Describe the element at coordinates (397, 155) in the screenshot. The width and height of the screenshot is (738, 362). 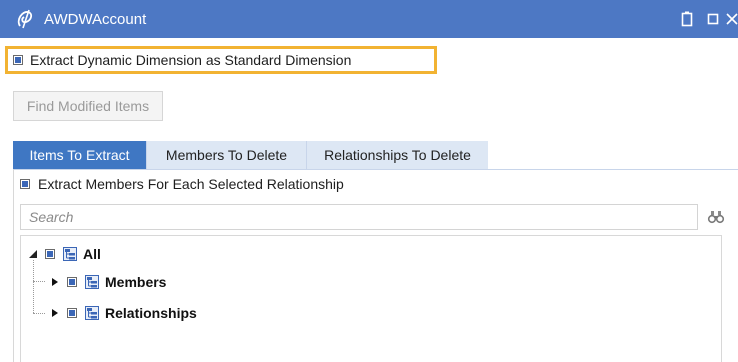
I see `tab-relationships-to-delete: Relationships To Delete` at that location.